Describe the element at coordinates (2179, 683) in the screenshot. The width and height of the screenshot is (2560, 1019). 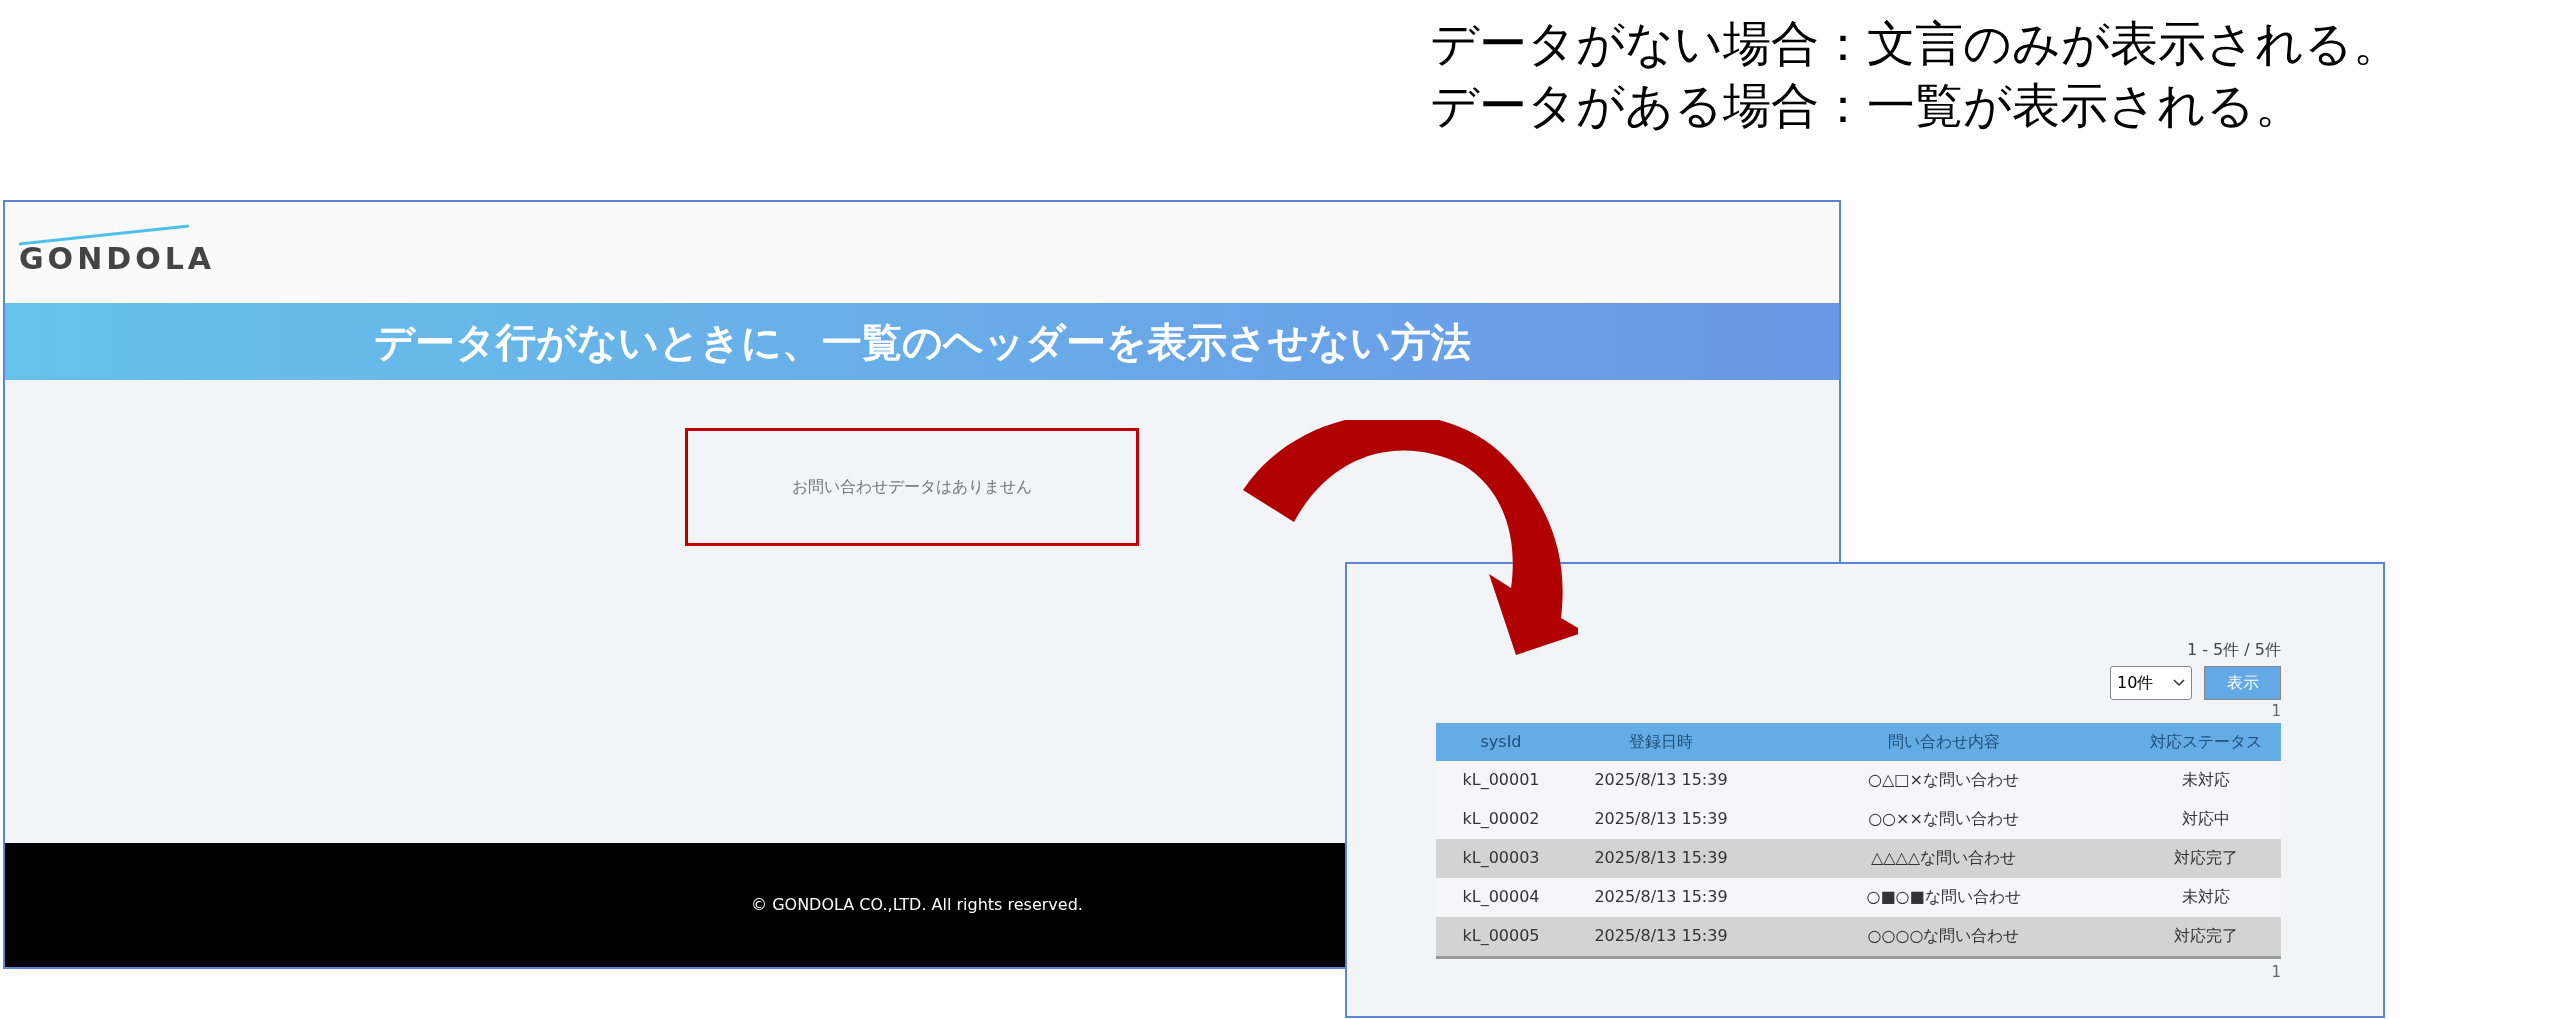
I see `chevron-down-icon` at that location.